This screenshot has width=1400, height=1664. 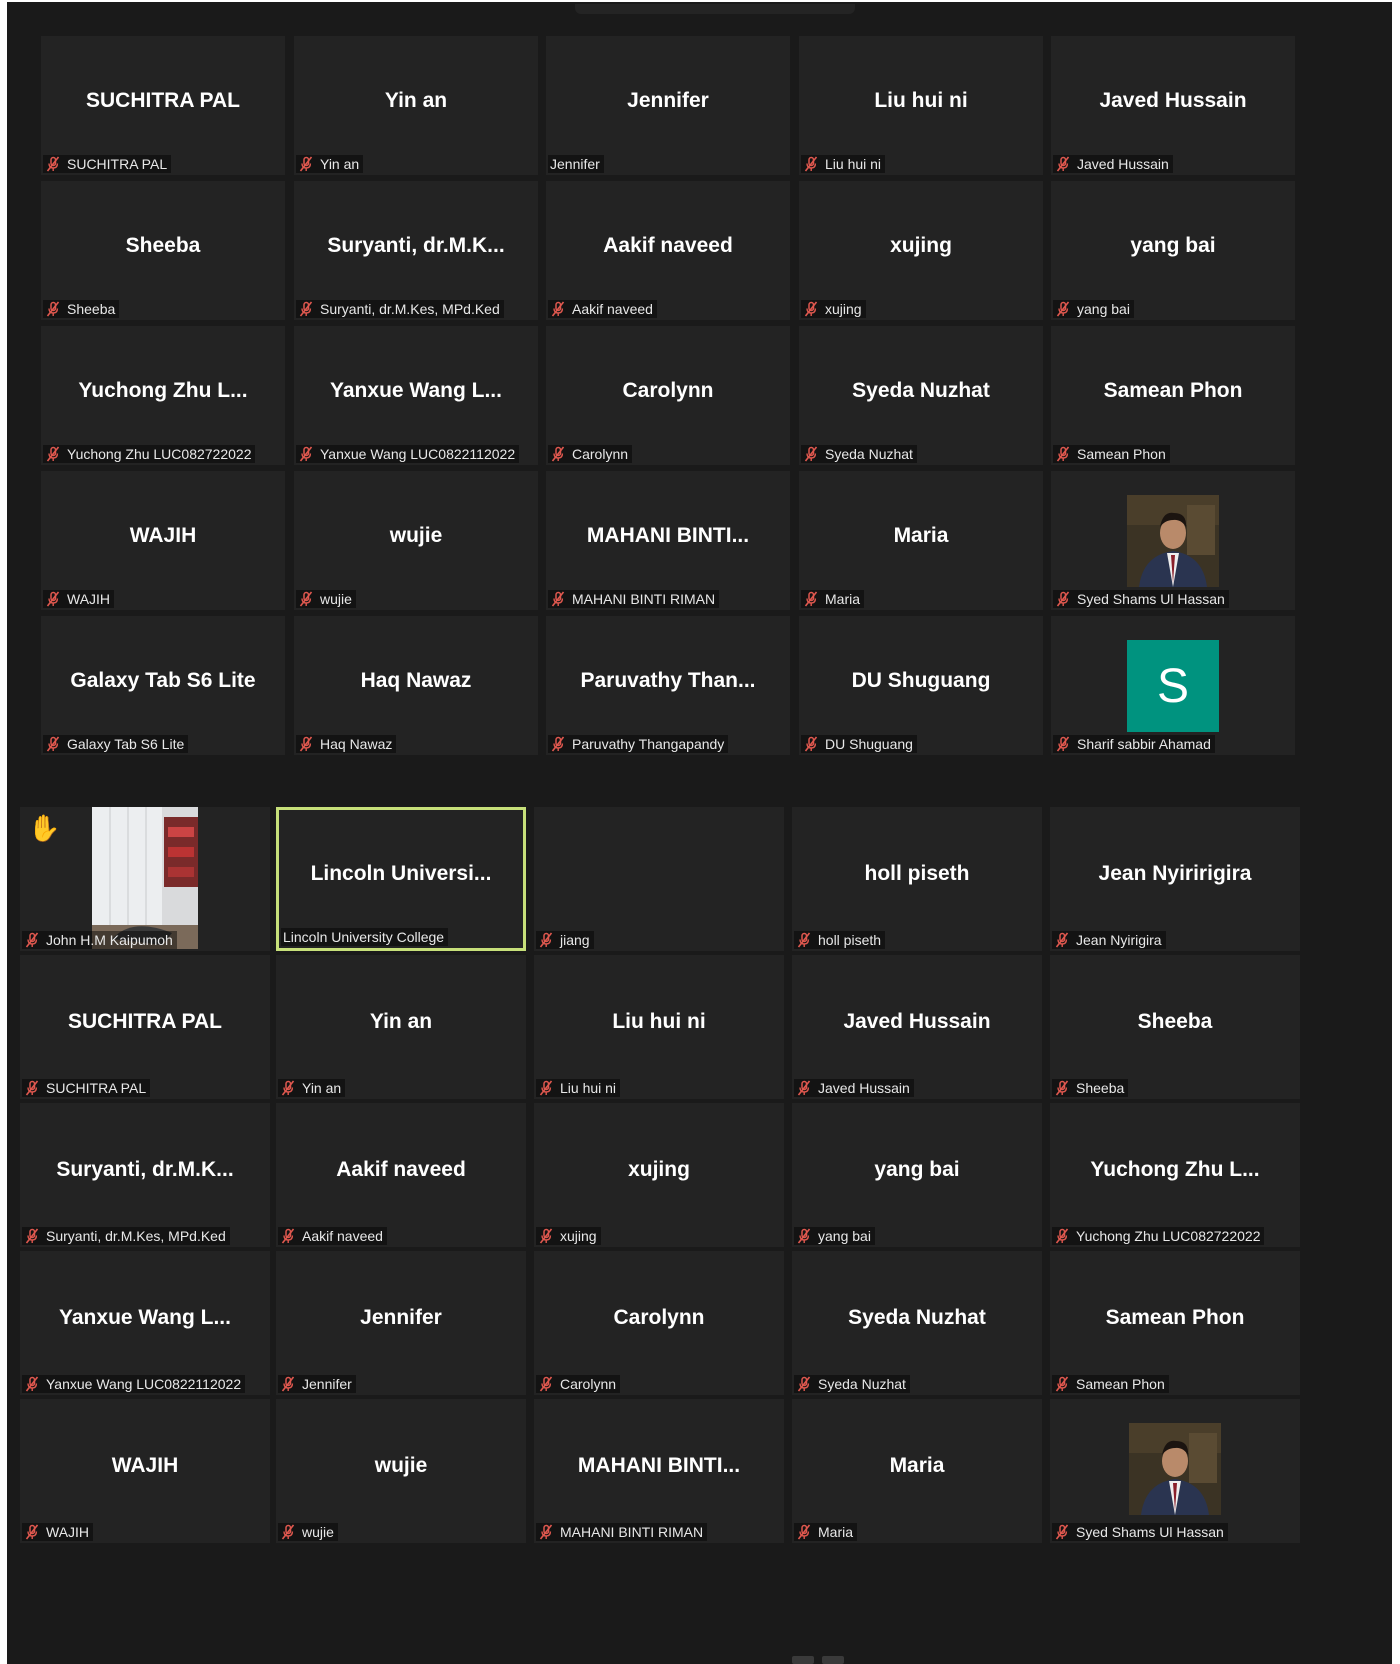 What do you see at coordinates (668, 245) in the screenshot?
I see `participant-display-name: Aakif naveed` at bounding box center [668, 245].